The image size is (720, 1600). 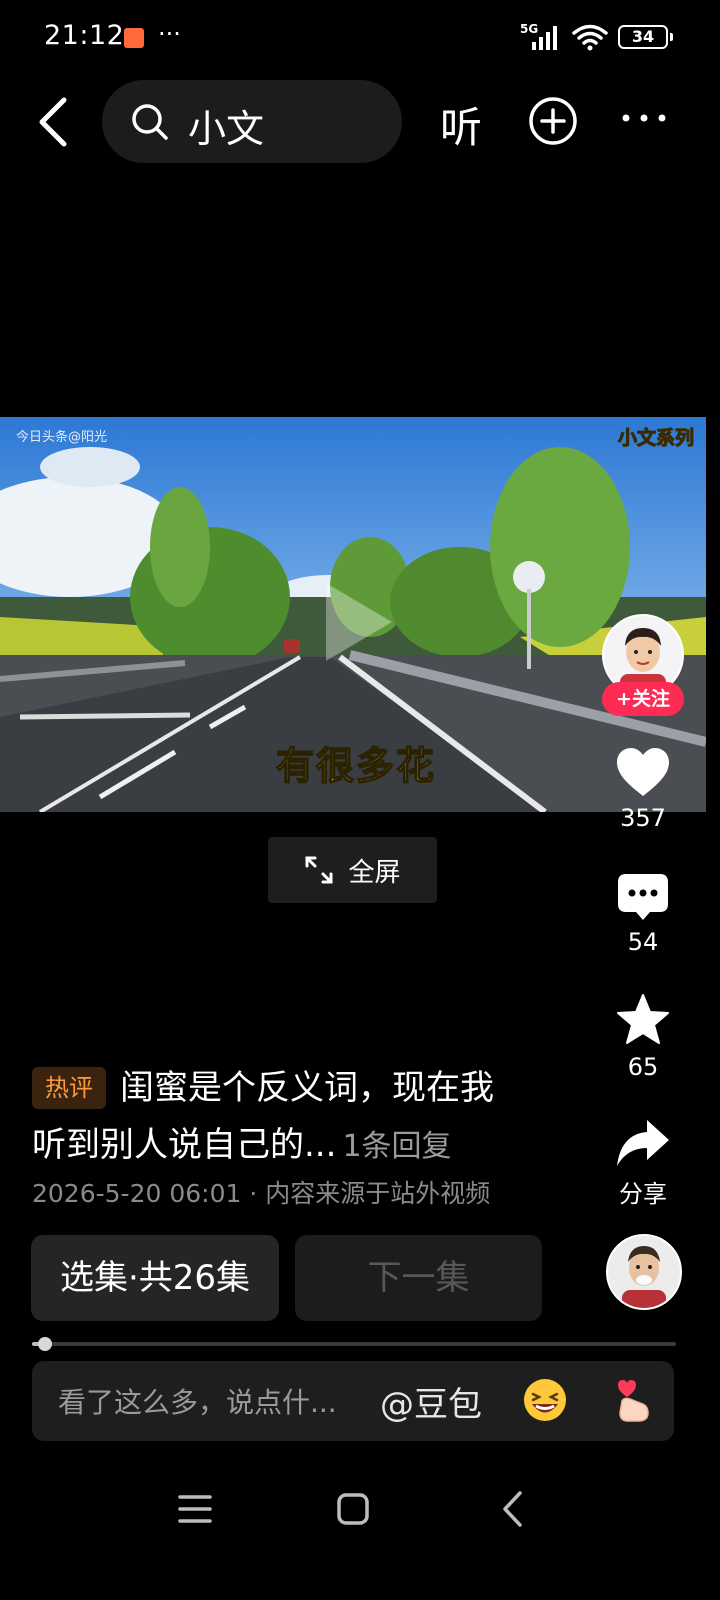 I want to click on progress-thumb, so click(x=44, y=1344).